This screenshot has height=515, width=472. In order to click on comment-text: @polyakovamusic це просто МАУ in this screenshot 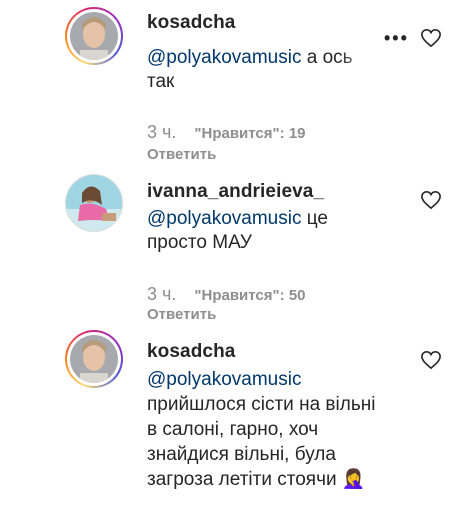, I will do `click(237, 231)`.